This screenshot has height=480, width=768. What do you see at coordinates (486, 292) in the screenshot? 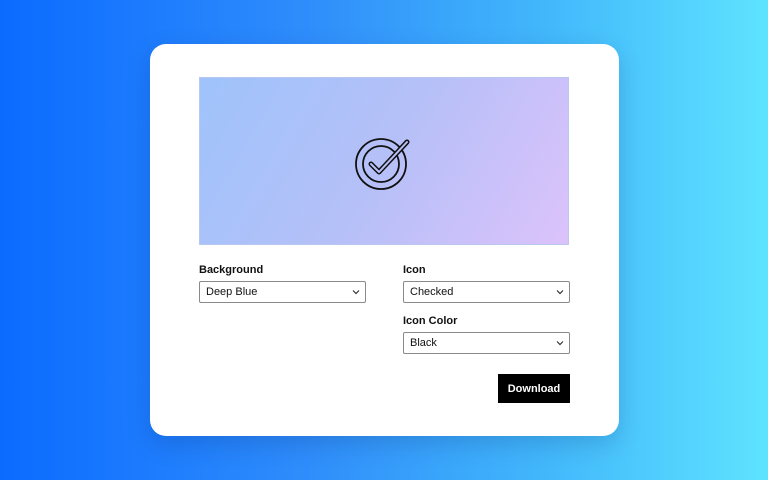
I see `icon-select: Checked` at bounding box center [486, 292].